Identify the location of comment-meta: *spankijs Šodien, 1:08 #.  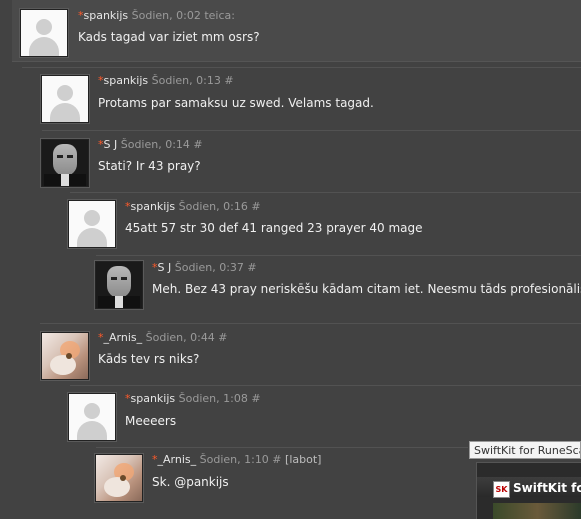
(193, 398).